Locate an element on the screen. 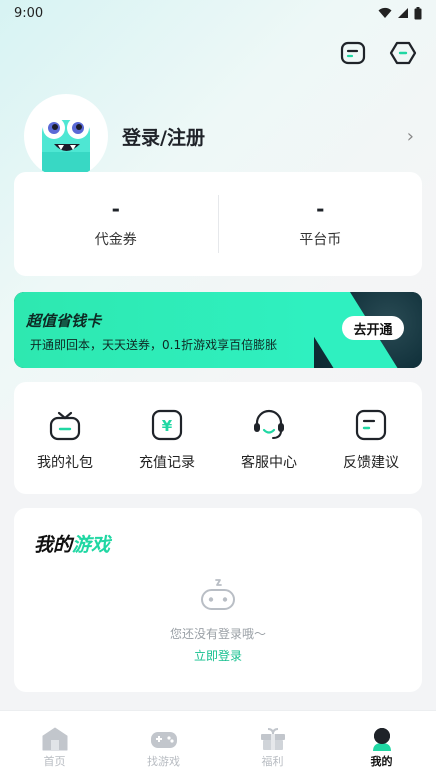 This screenshot has height=776, width=436. message-button is located at coordinates (353, 53).